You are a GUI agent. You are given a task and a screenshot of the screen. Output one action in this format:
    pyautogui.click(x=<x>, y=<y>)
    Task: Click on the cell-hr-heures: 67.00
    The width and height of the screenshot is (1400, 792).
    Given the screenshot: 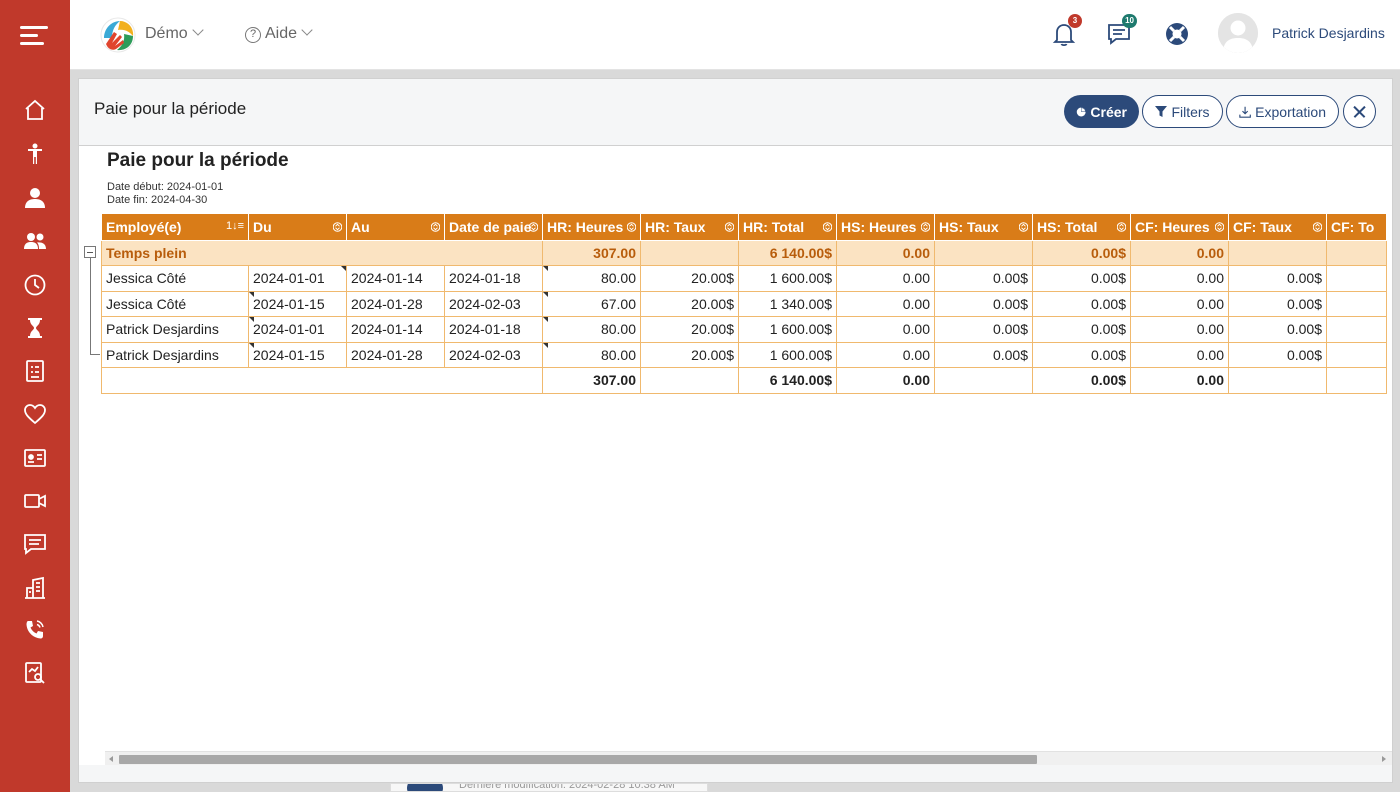 What is the action you would take?
    pyautogui.click(x=591, y=303)
    